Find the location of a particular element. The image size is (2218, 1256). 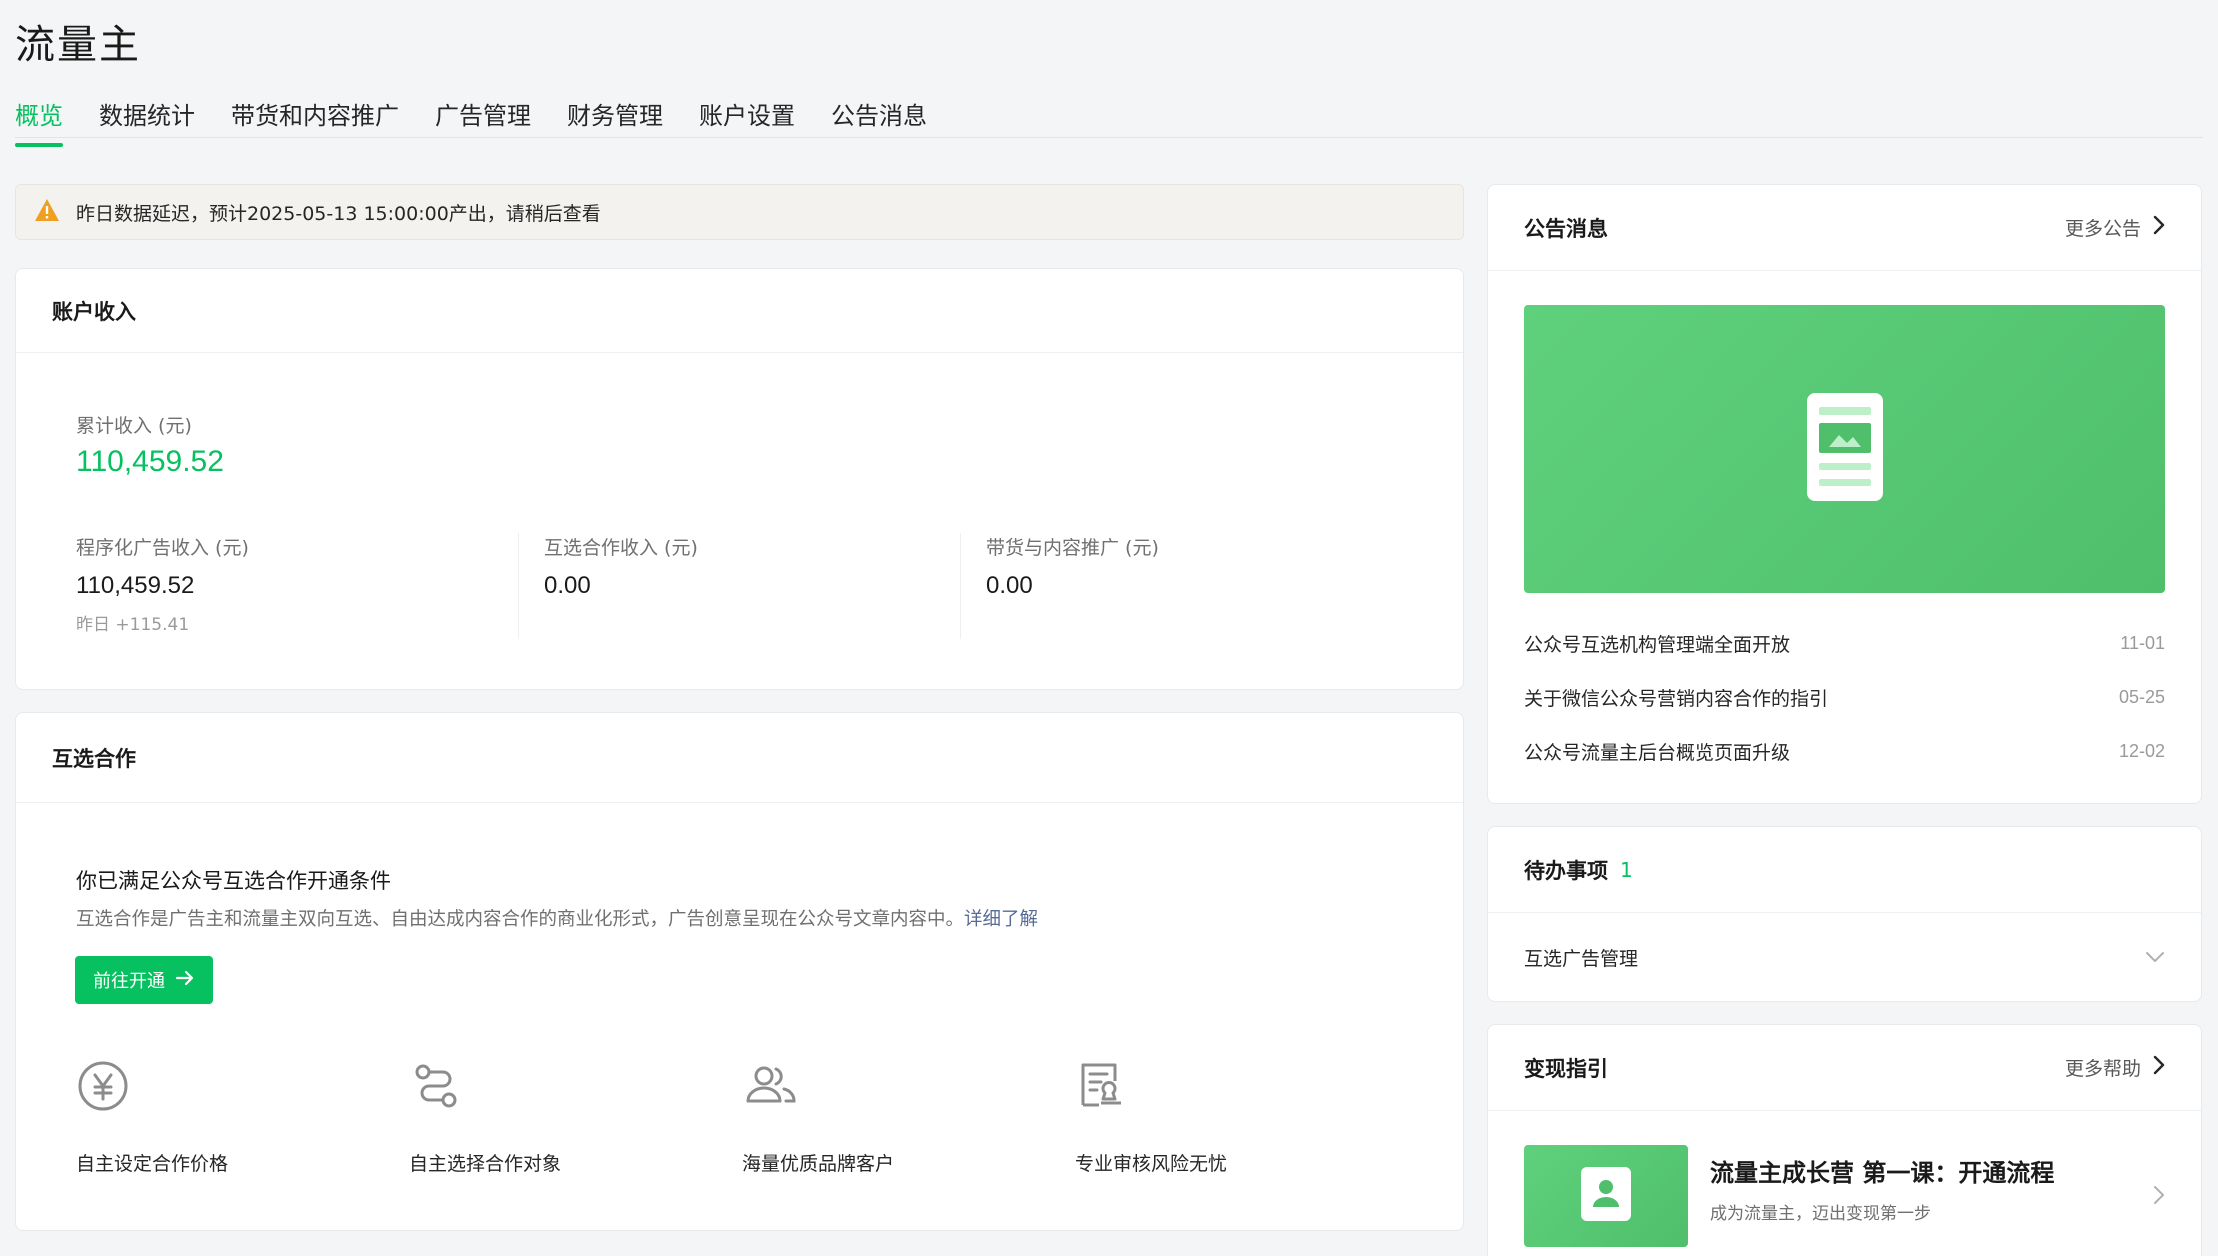

tab-ad-management: 广告管理 is located at coordinates (483, 120).